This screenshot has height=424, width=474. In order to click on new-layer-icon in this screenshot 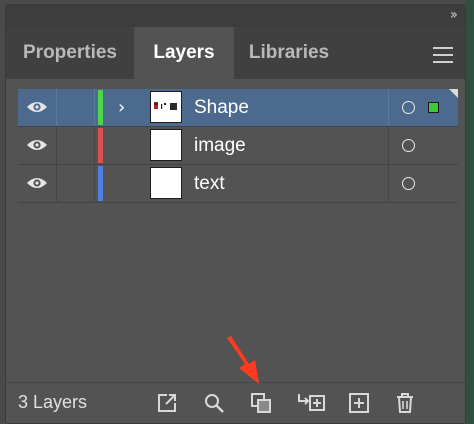, I will do `click(359, 403)`.